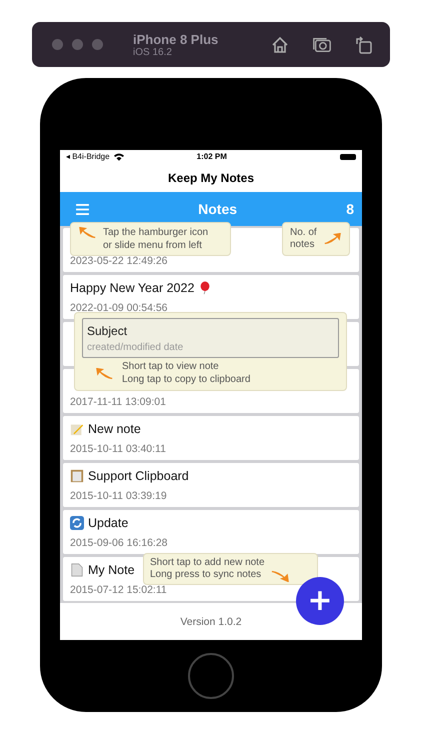 The width and height of the screenshot is (422, 750). What do you see at coordinates (118, 402) in the screenshot?
I see `note-date: 2017-11-11 13:09:01` at bounding box center [118, 402].